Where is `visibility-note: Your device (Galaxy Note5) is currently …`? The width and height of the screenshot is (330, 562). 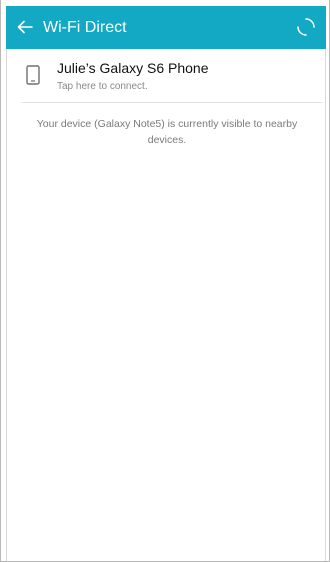 visibility-note: Your device (Galaxy Note5) is currently … is located at coordinates (167, 132).